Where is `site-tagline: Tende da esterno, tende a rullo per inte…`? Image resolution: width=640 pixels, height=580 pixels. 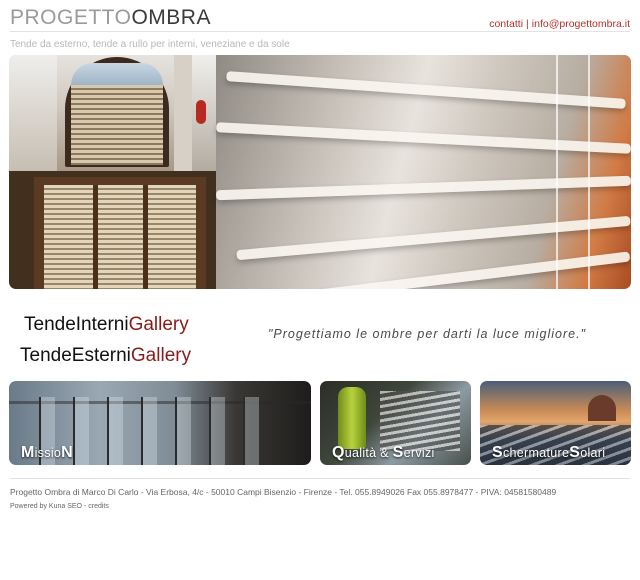
site-tagline: Tende da esterno, tende a rullo per inte… is located at coordinates (150, 44).